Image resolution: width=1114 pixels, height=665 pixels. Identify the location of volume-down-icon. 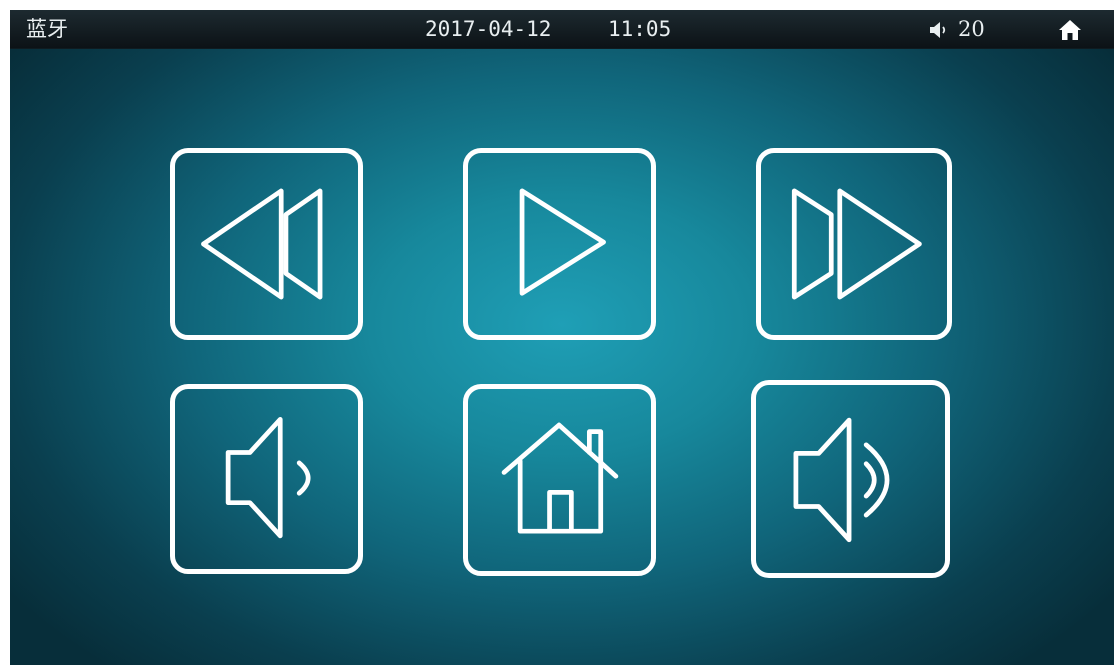
(268, 477).